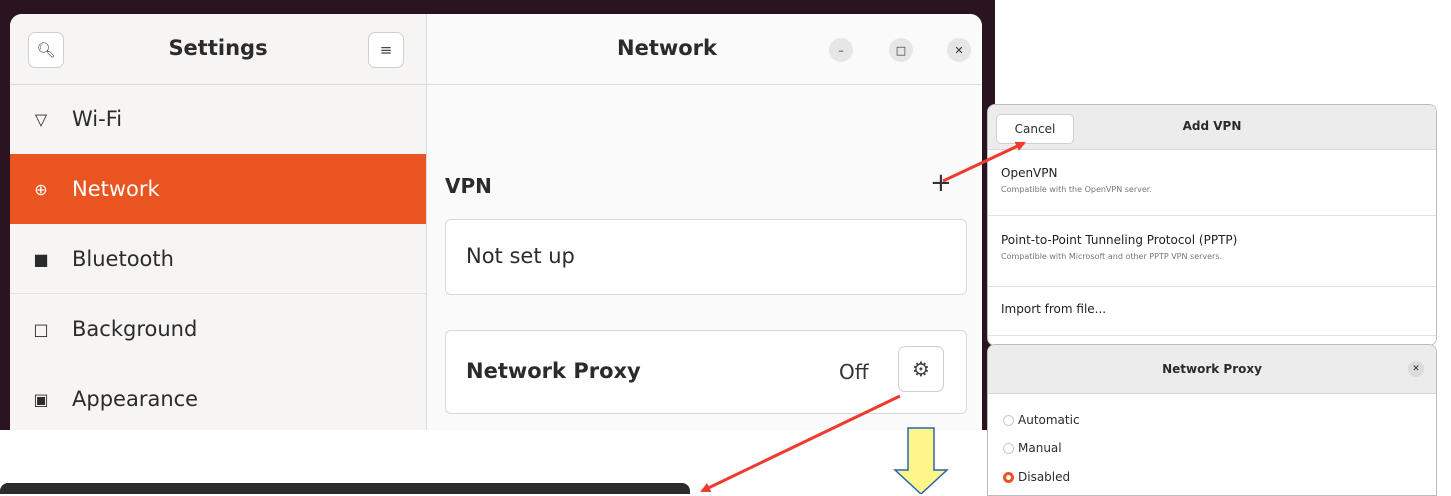  I want to click on sidebar-item-bluetooth: ■ Bluetooth, so click(218, 259).